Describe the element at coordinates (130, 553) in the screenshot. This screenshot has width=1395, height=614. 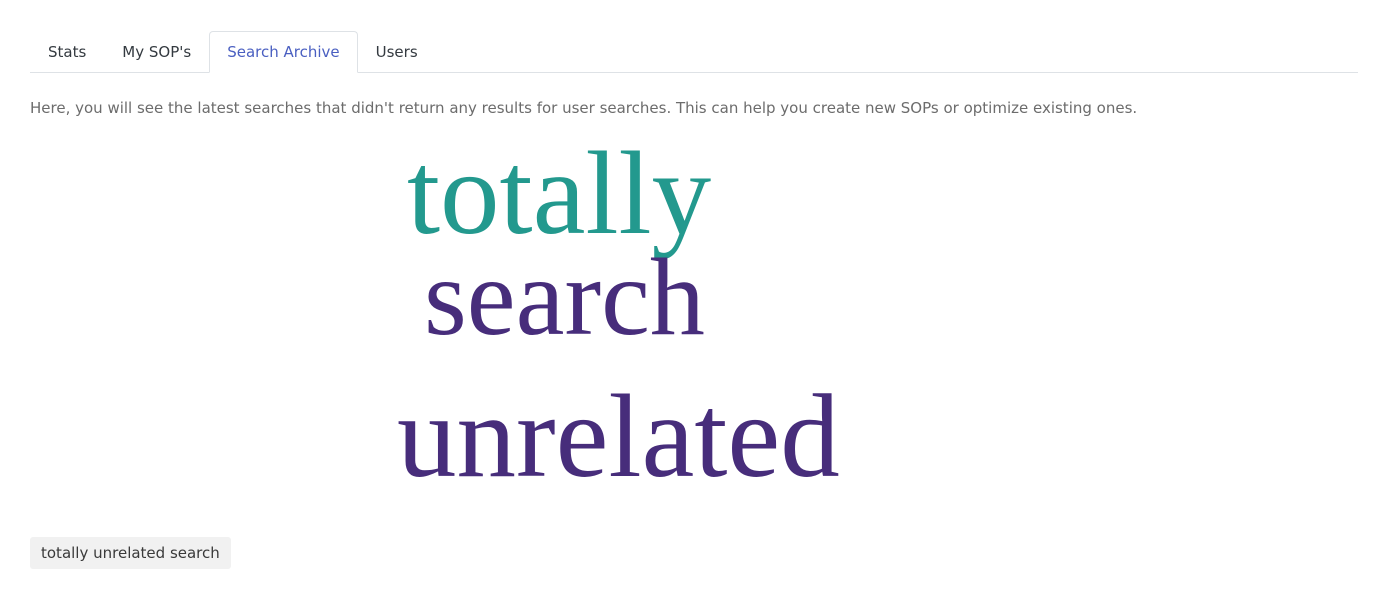
I see `search-term-chip: totally unrelated search` at that location.